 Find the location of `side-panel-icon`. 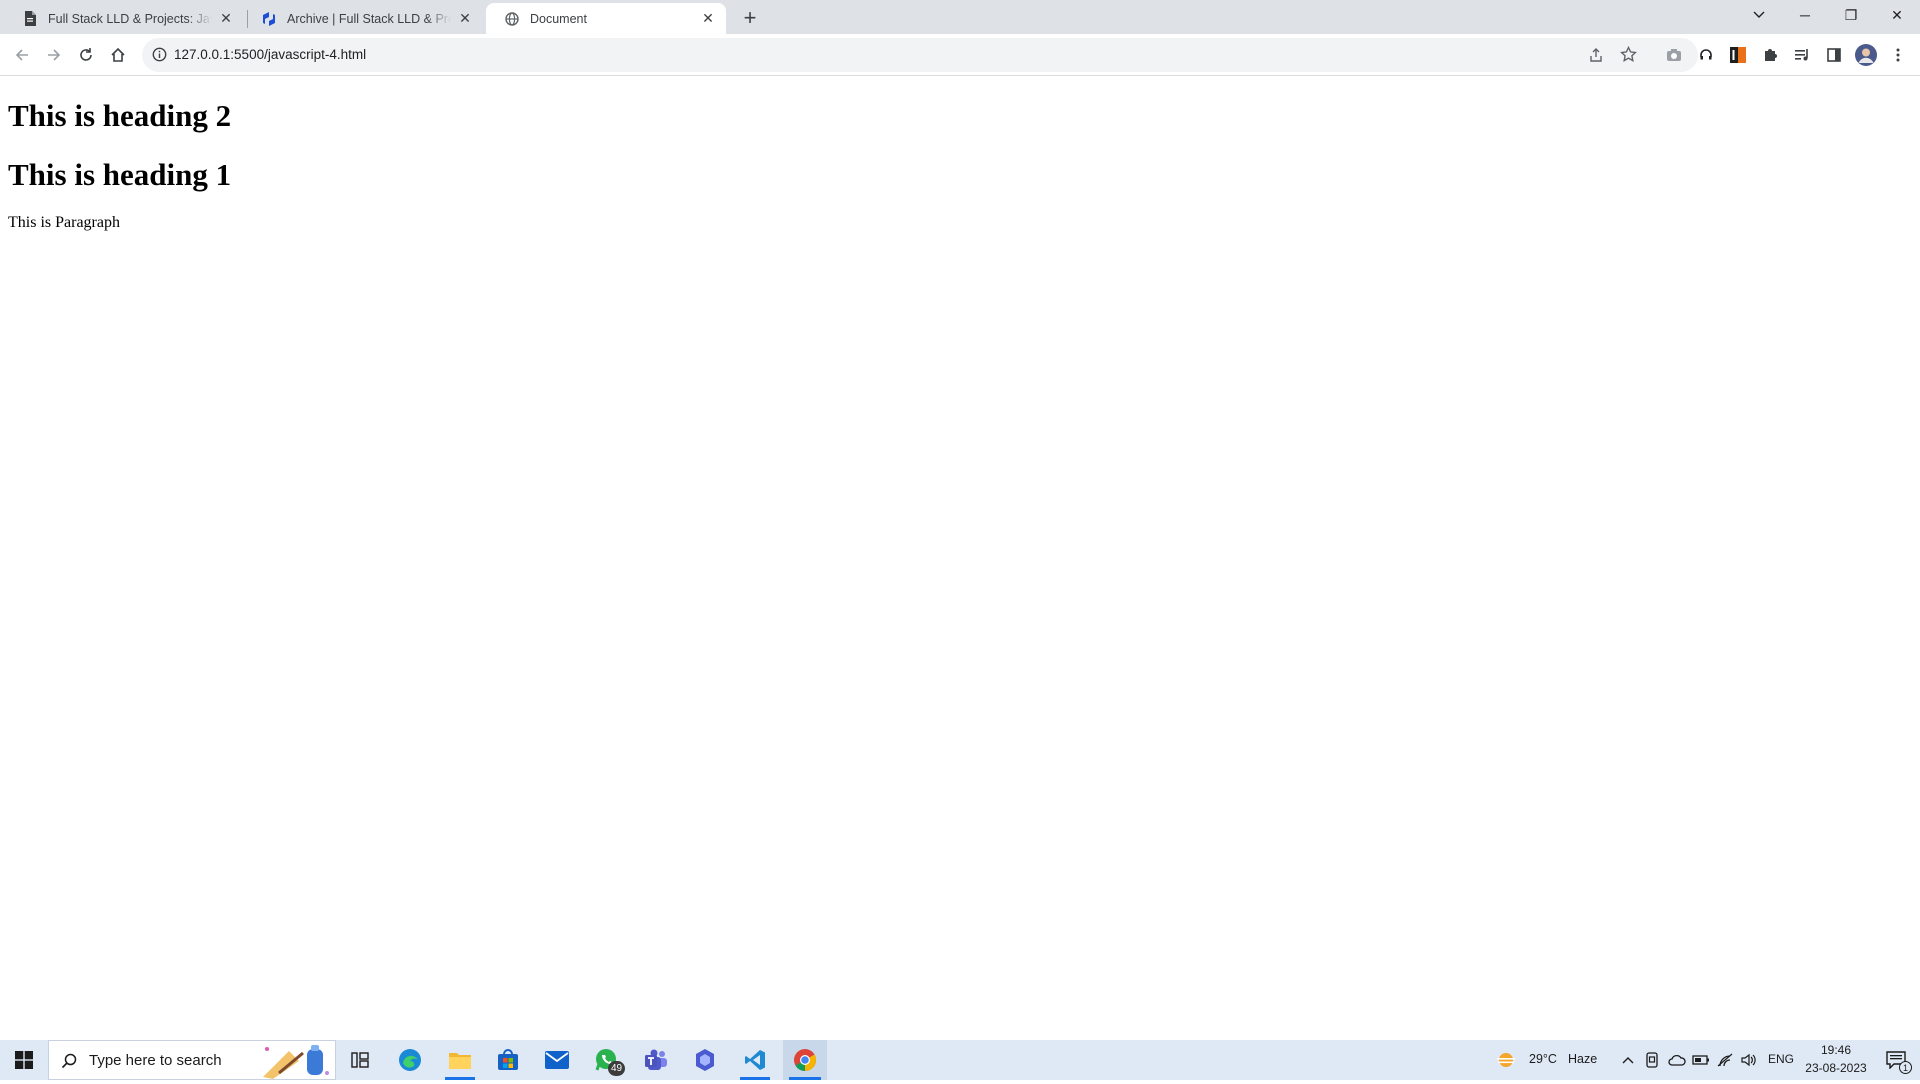

side-panel-icon is located at coordinates (1834, 55).